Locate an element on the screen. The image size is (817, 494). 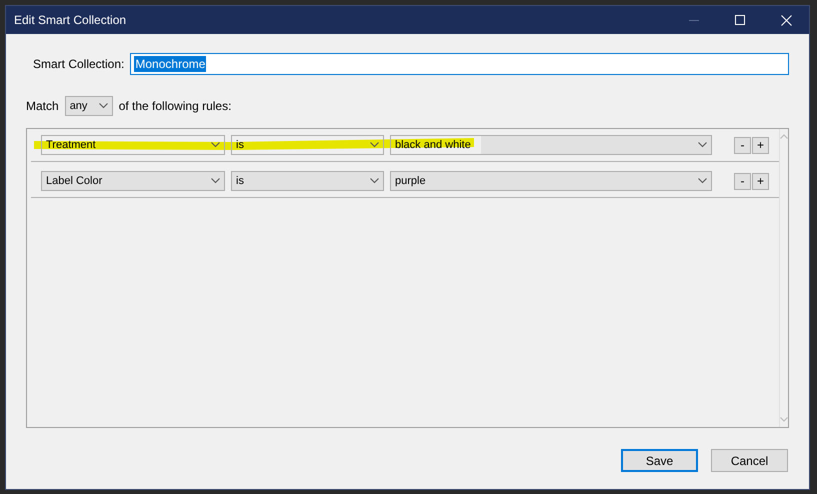
maximize-icon is located at coordinates (740, 20).